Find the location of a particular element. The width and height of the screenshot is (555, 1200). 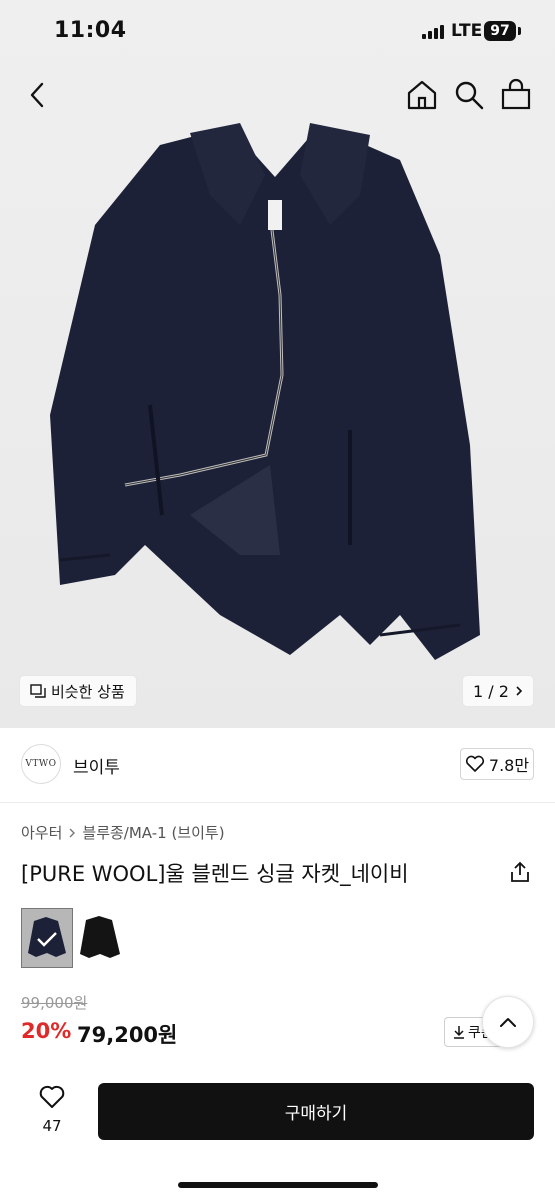

home-indicator is located at coordinates (278, 1185).